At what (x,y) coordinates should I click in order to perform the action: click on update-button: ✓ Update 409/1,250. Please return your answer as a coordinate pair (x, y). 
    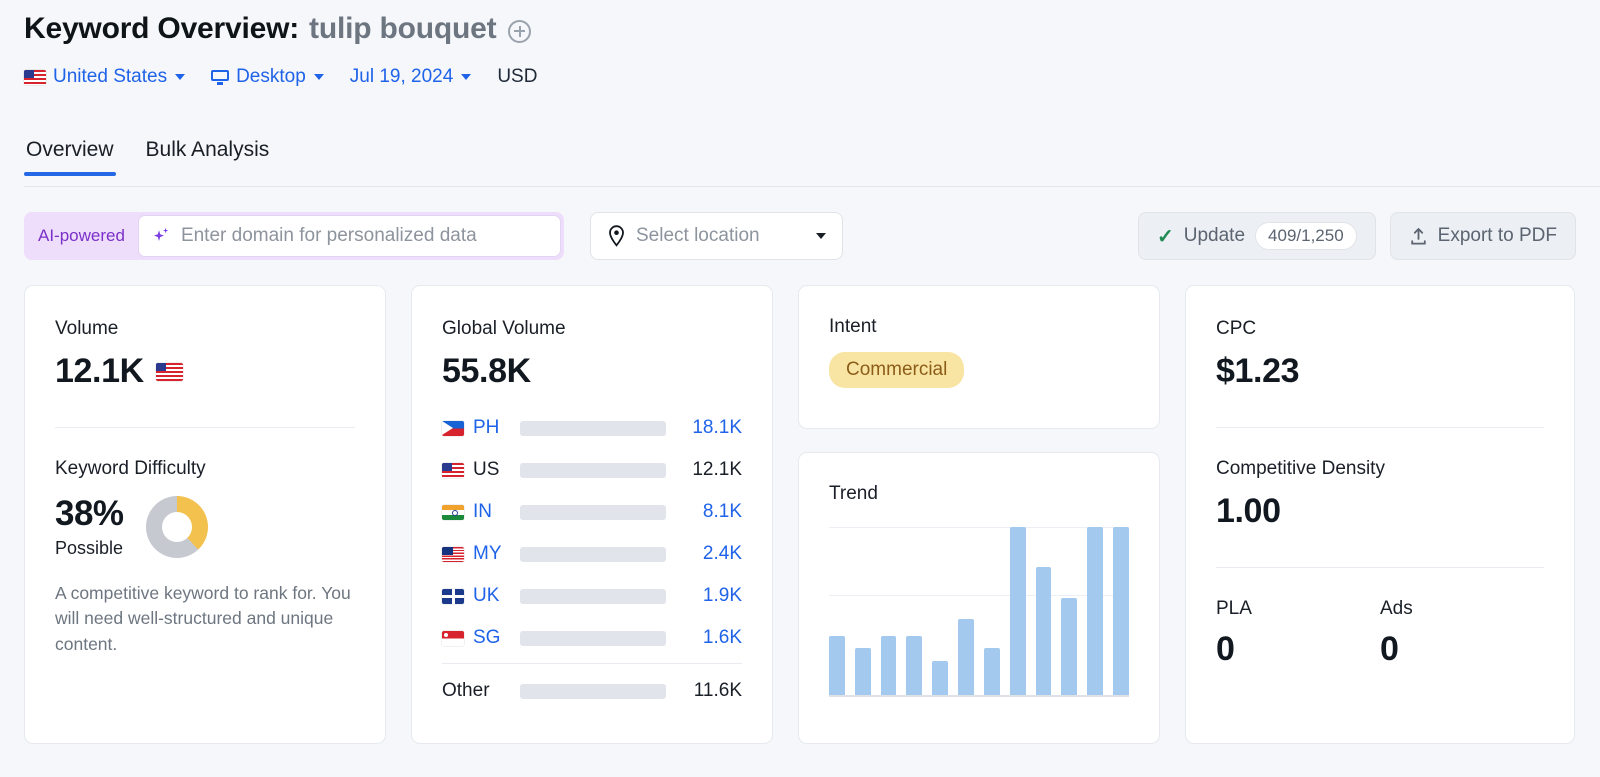
    Looking at the image, I should click on (1256, 236).